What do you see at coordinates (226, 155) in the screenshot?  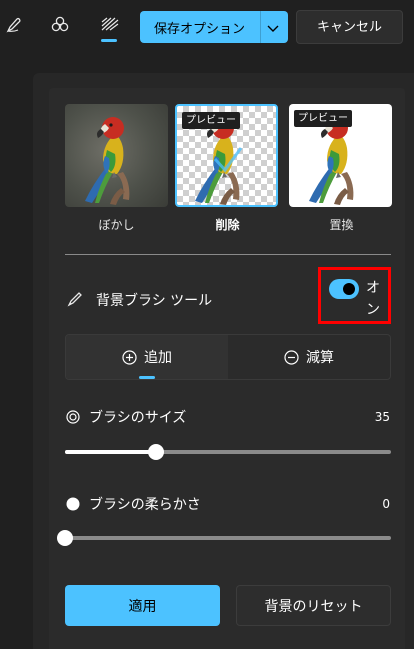 I see `option-remove-thumbnail: プレビュー` at bounding box center [226, 155].